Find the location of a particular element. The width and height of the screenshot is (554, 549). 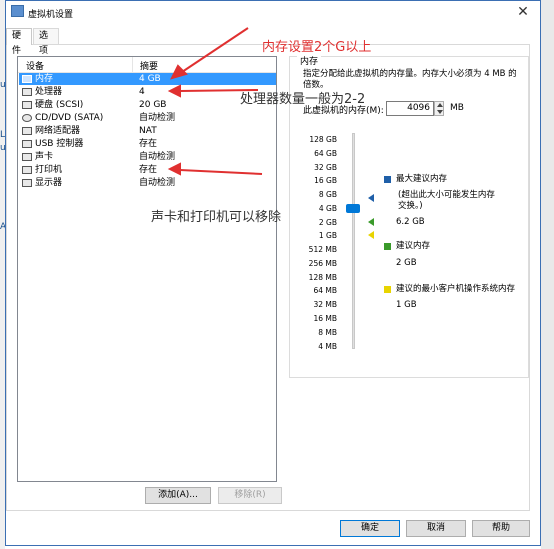

cpu-icon is located at coordinates (27, 92).